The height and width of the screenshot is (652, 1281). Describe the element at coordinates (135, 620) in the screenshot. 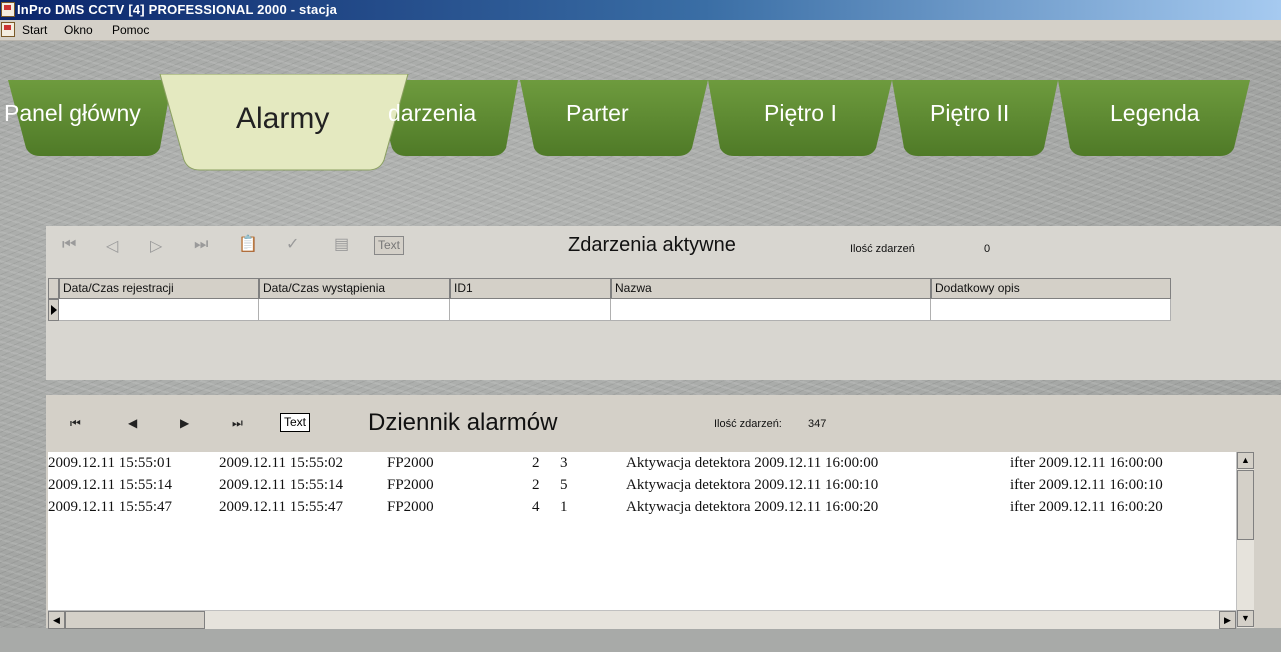

I see `horizontal-scroll-thumb` at that location.